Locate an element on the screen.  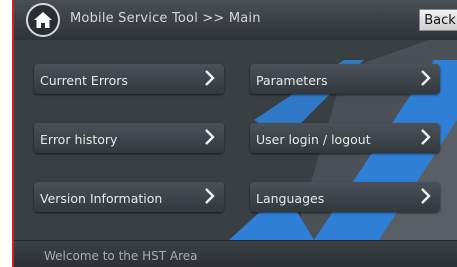
version-information-label: Version Information is located at coordinates (101, 198).